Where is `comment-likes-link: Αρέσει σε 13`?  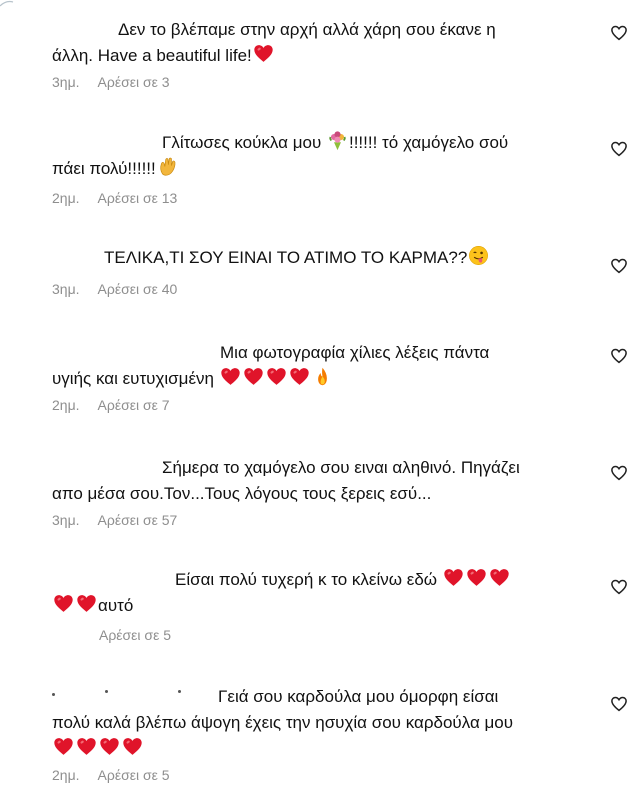 comment-likes-link: Αρέσει σε 13 is located at coordinates (138, 198).